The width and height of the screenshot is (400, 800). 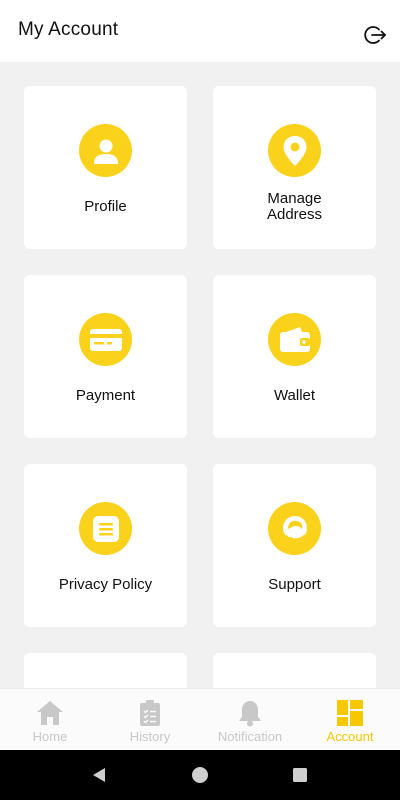 I want to click on clipboard-icon, so click(x=150, y=713).